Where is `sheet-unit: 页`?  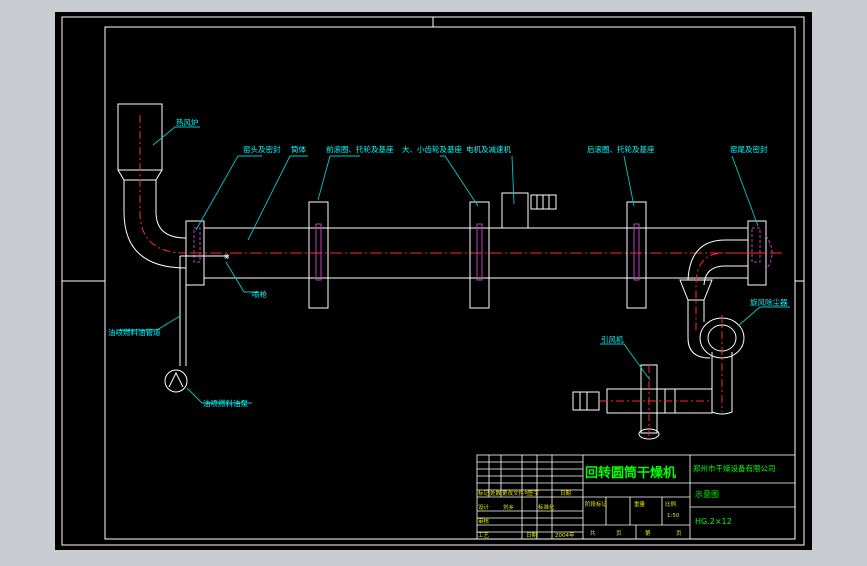 sheet-unit: 页 is located at coordinates (619, 533).